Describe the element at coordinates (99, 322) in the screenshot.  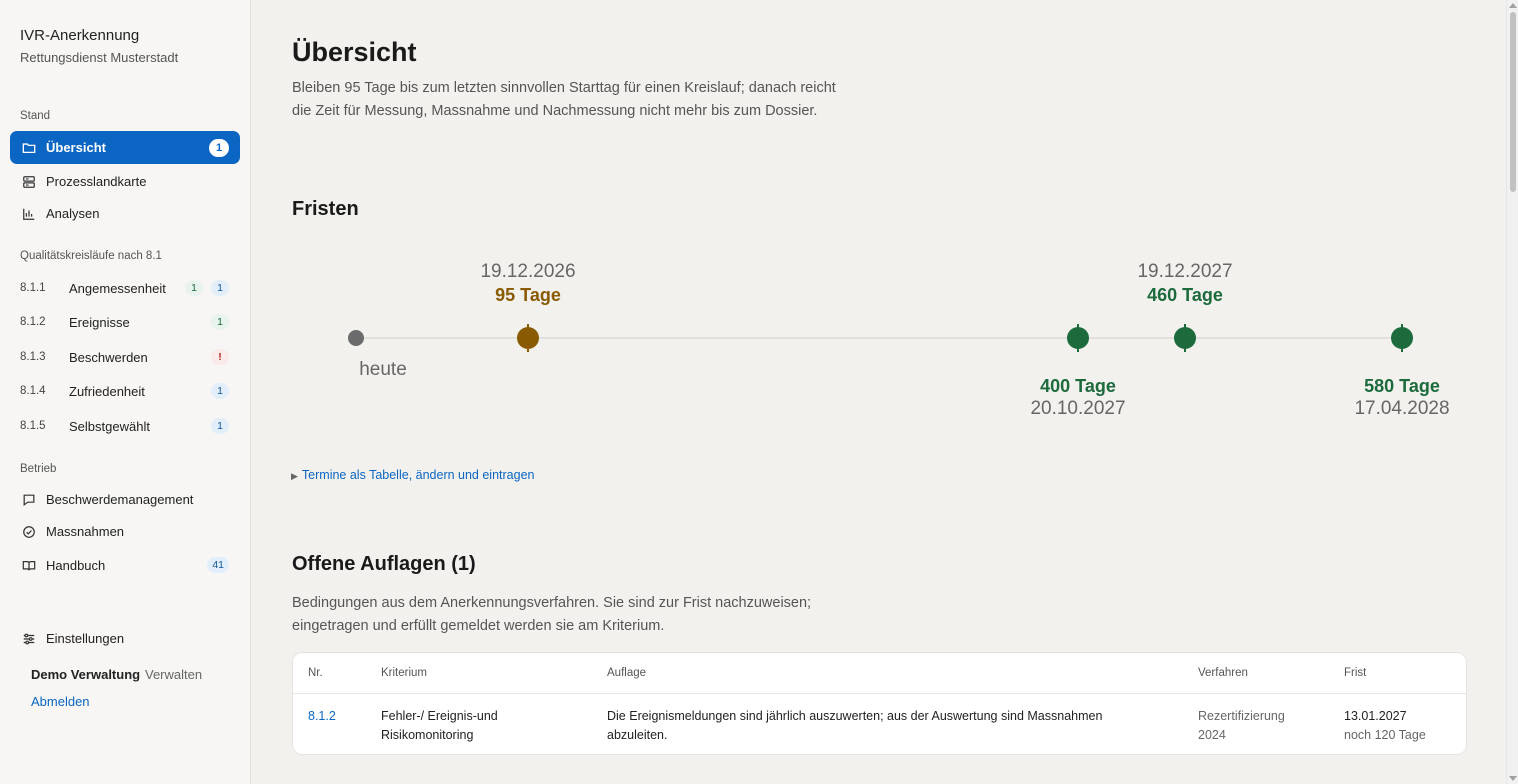
I see `sidebar-item-label: Ereignisse` at that location.